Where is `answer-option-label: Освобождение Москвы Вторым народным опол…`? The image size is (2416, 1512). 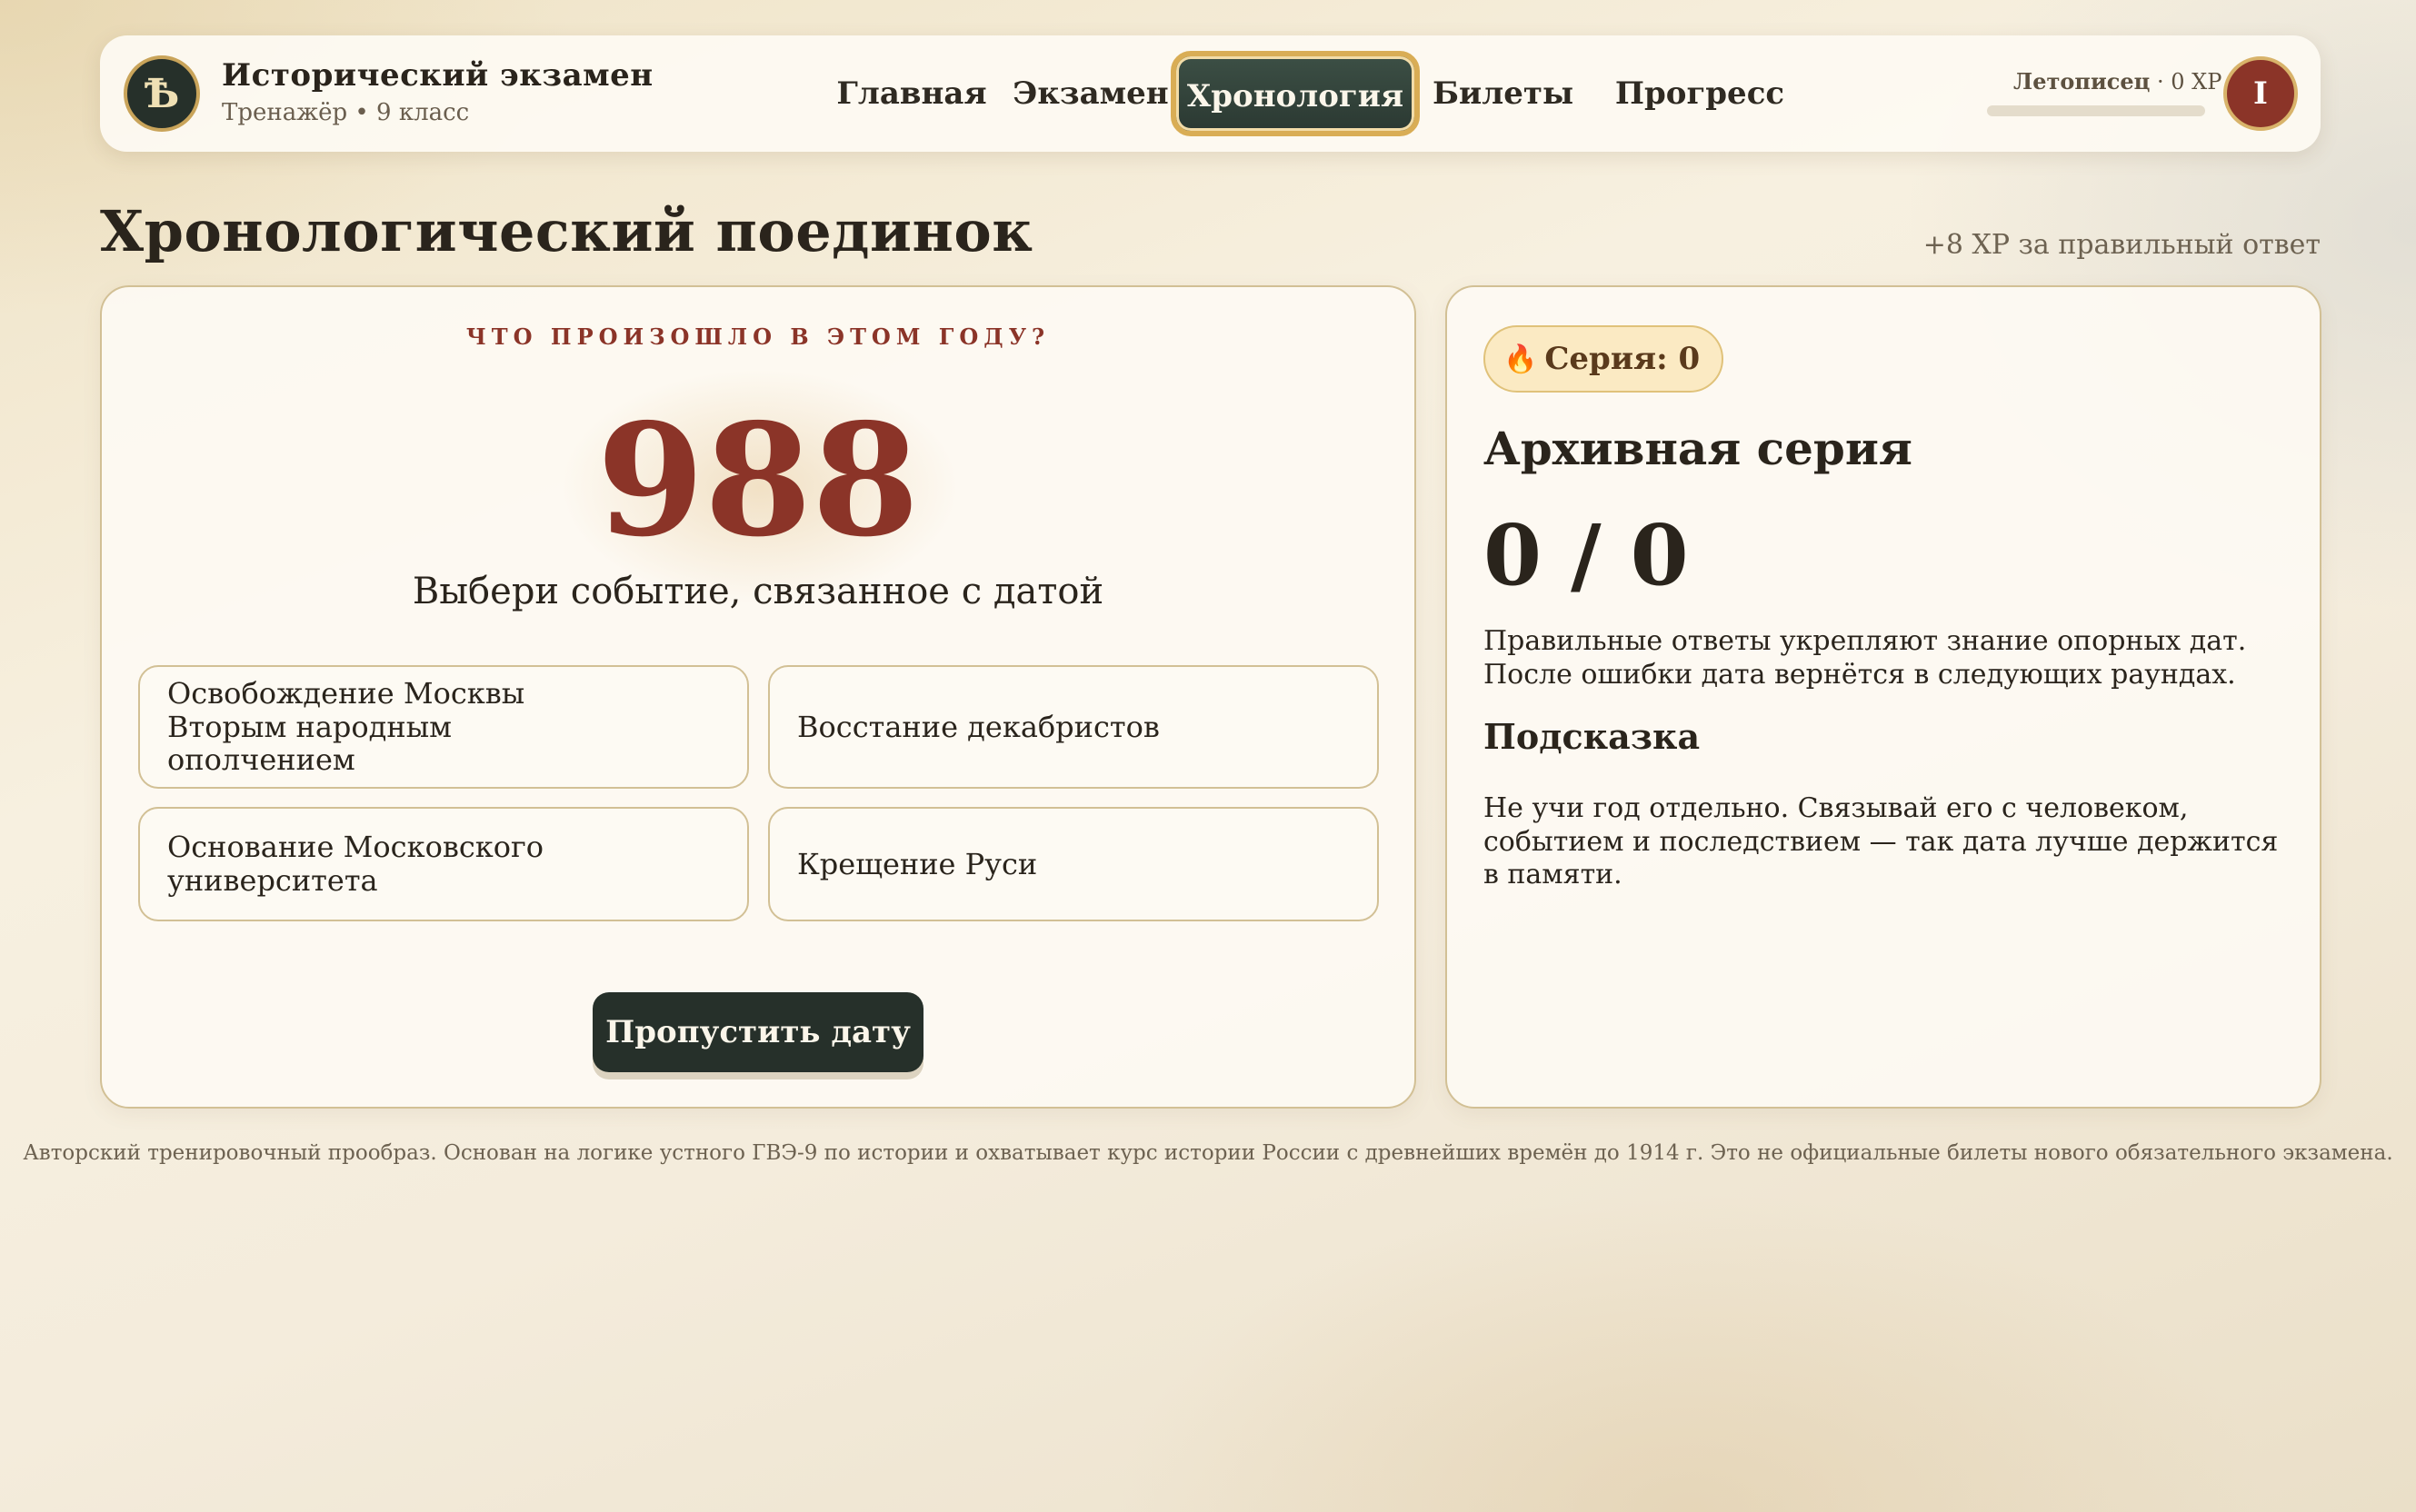 answer-option-label: Освобождение Москвы Вторым народным опол… is located at coordinates (346, 726).